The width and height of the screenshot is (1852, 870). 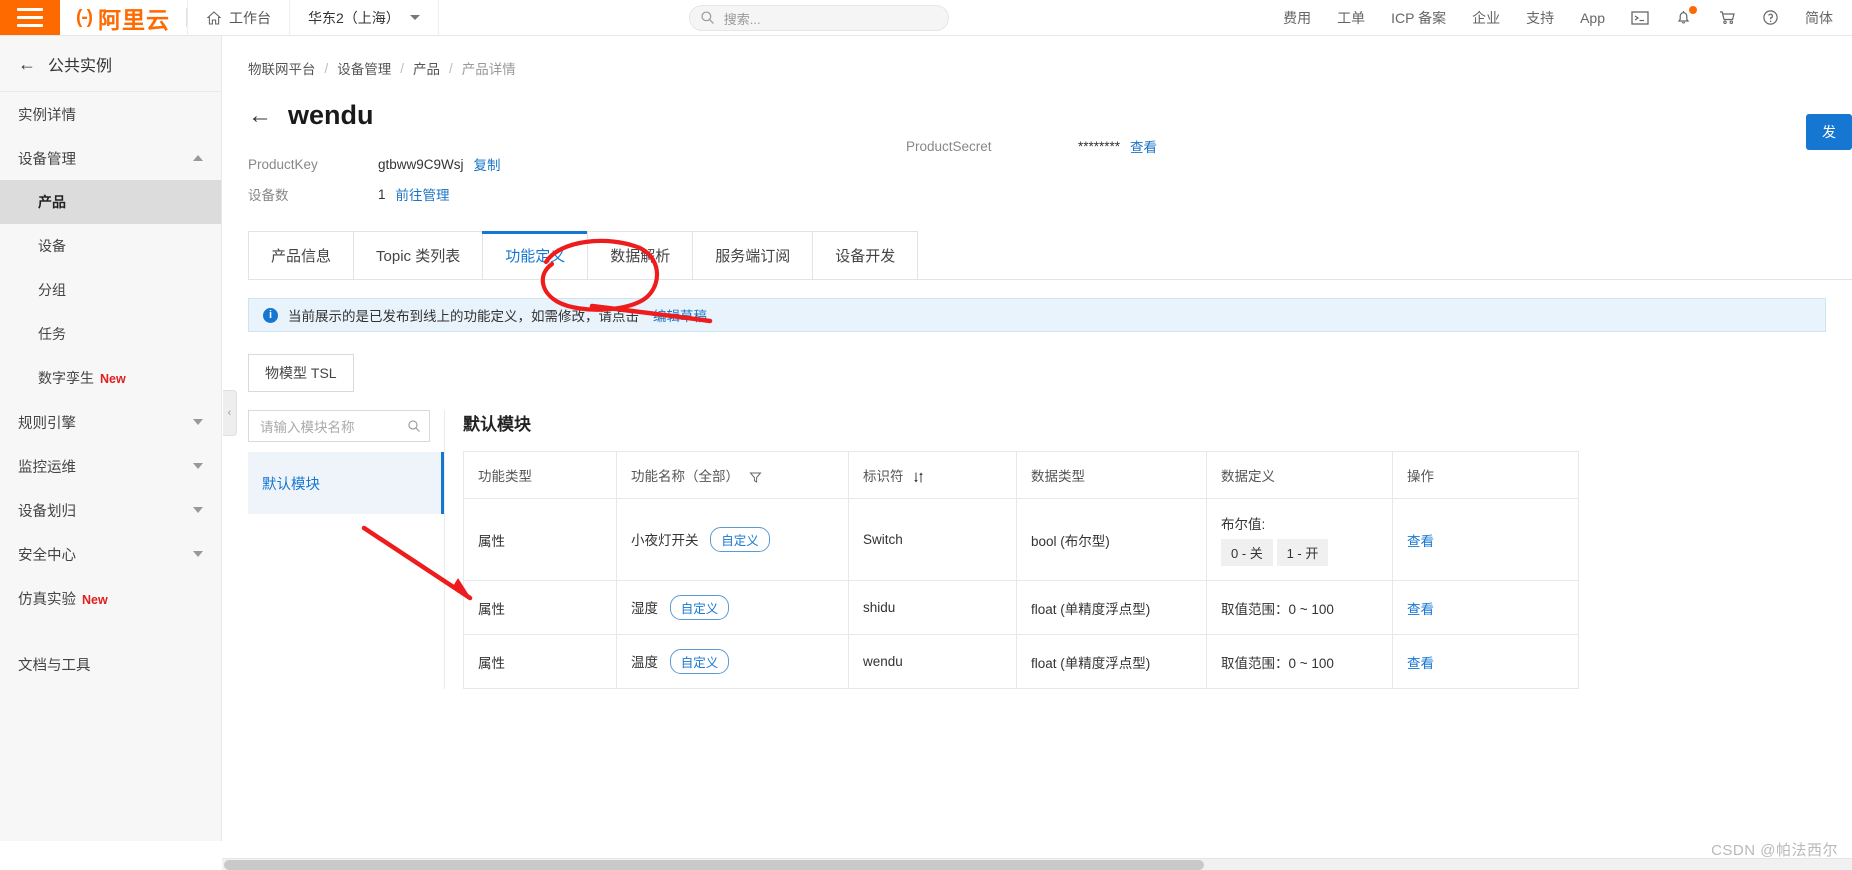 What do you see at coordinates (497, 424) in the screenshot?
I see `table-title: 默认模块` at bounding box center [497, 424].